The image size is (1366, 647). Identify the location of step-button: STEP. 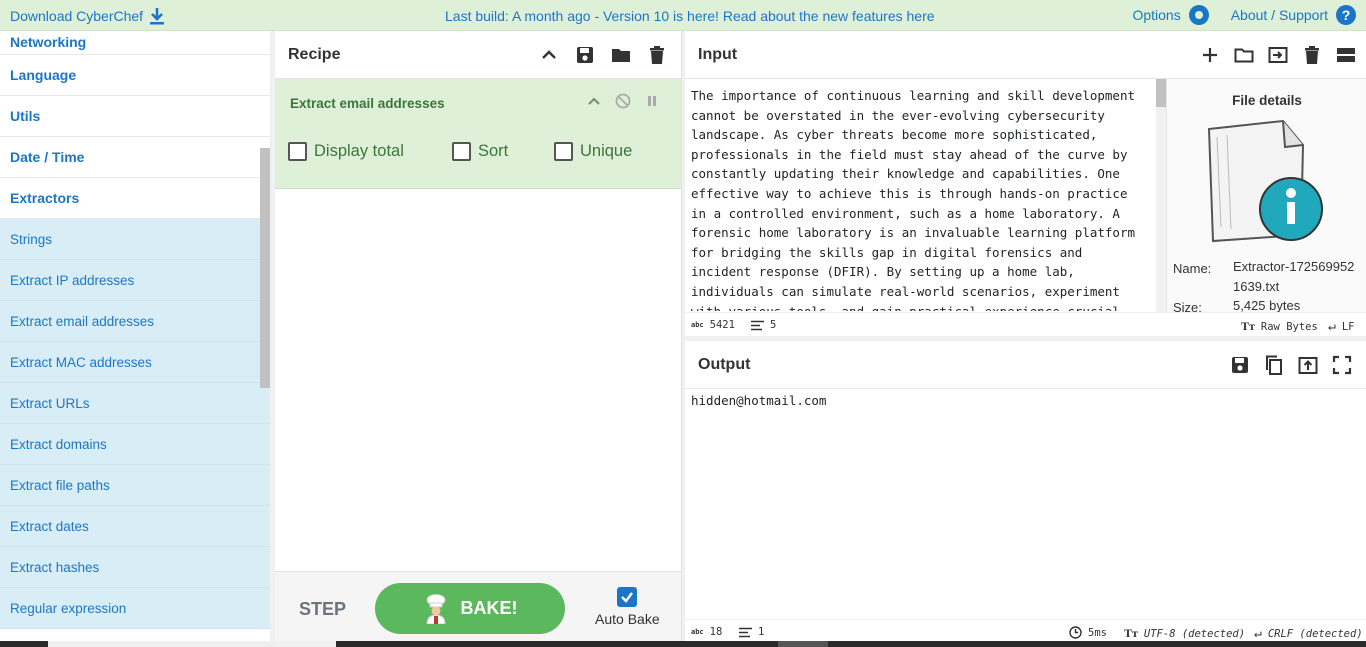
(322, 609).